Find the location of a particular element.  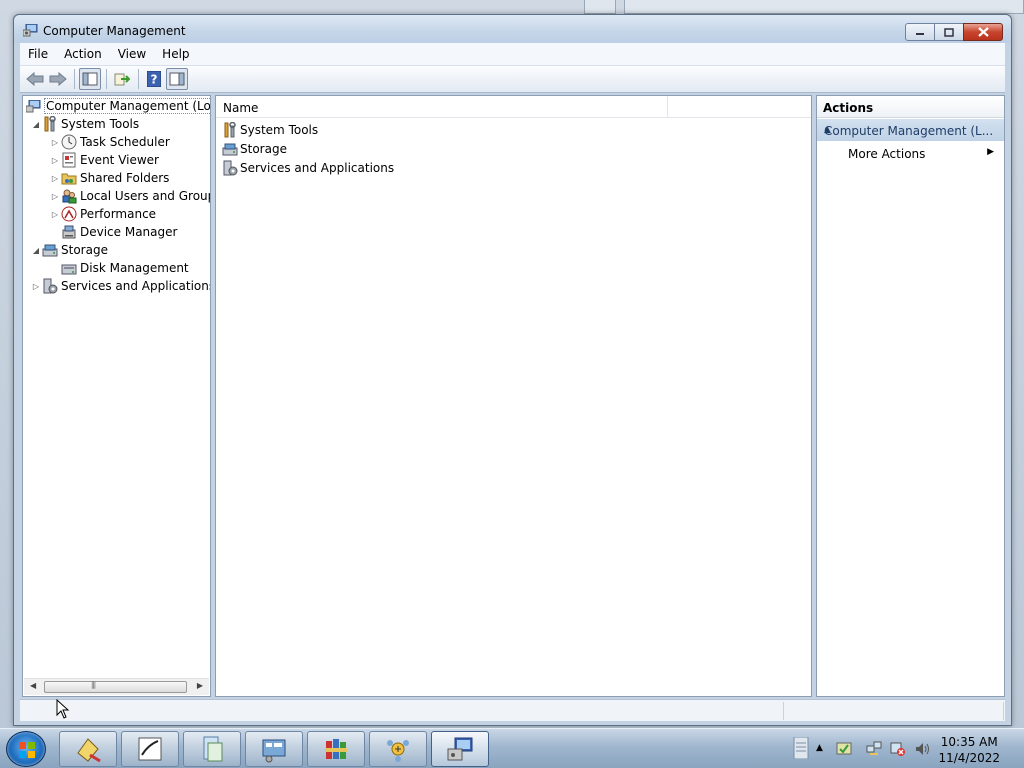

help-button: ? is located at coordinates (154, 79).